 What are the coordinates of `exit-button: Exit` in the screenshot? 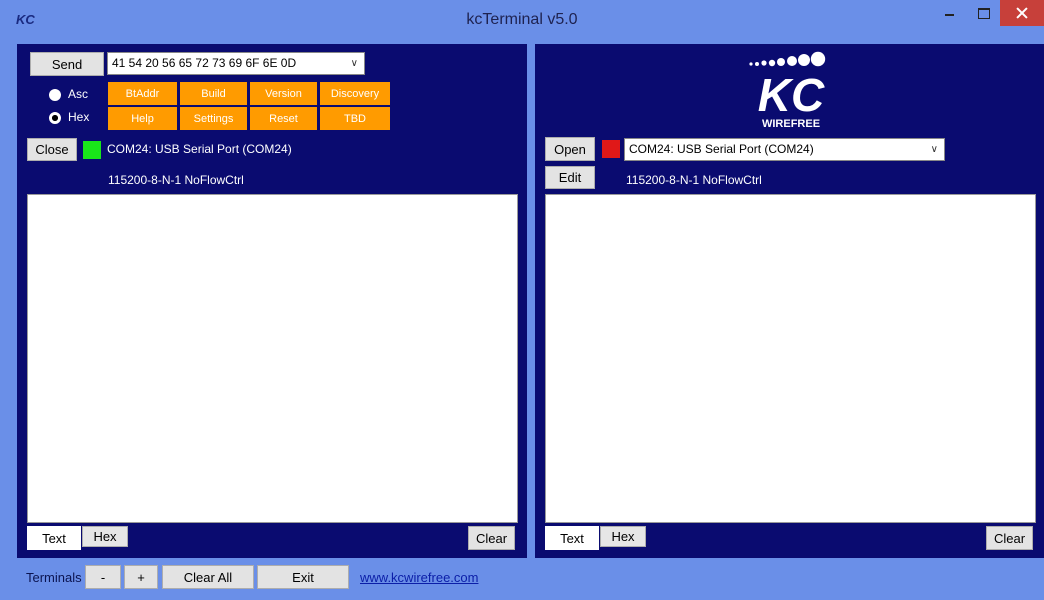 It's located at (303, 577).